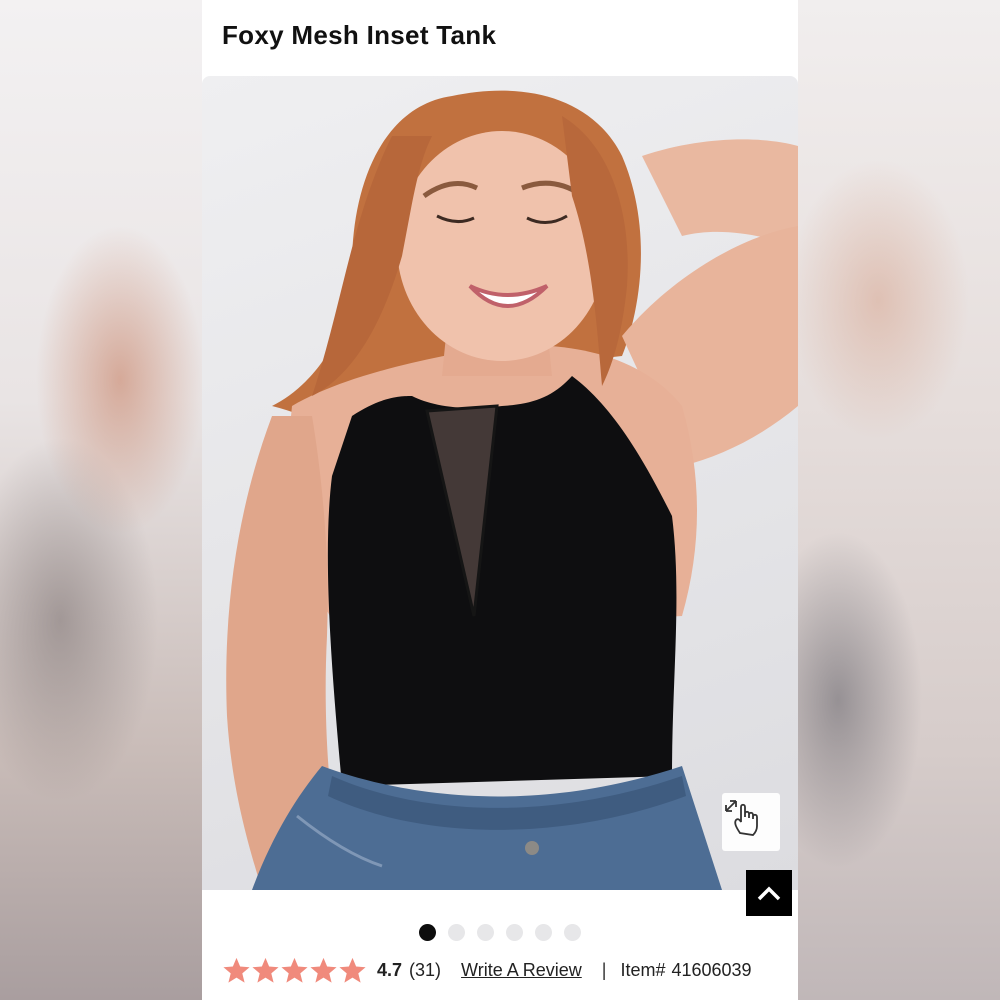 The image size is (1000, 1000). I want to click on review-count: (31), so click(425, 970).